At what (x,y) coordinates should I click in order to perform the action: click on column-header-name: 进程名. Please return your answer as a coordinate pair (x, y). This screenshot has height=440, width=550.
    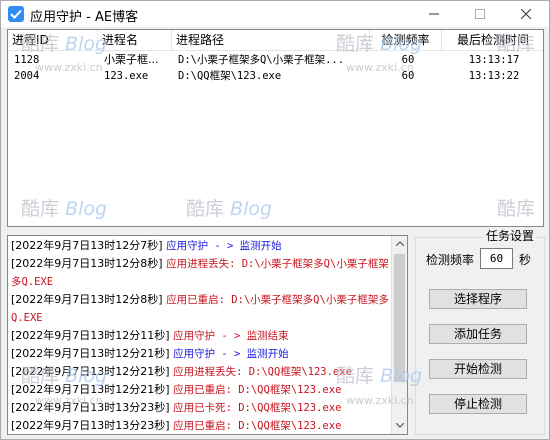
    Looking at the image, I should click on (135, 40).